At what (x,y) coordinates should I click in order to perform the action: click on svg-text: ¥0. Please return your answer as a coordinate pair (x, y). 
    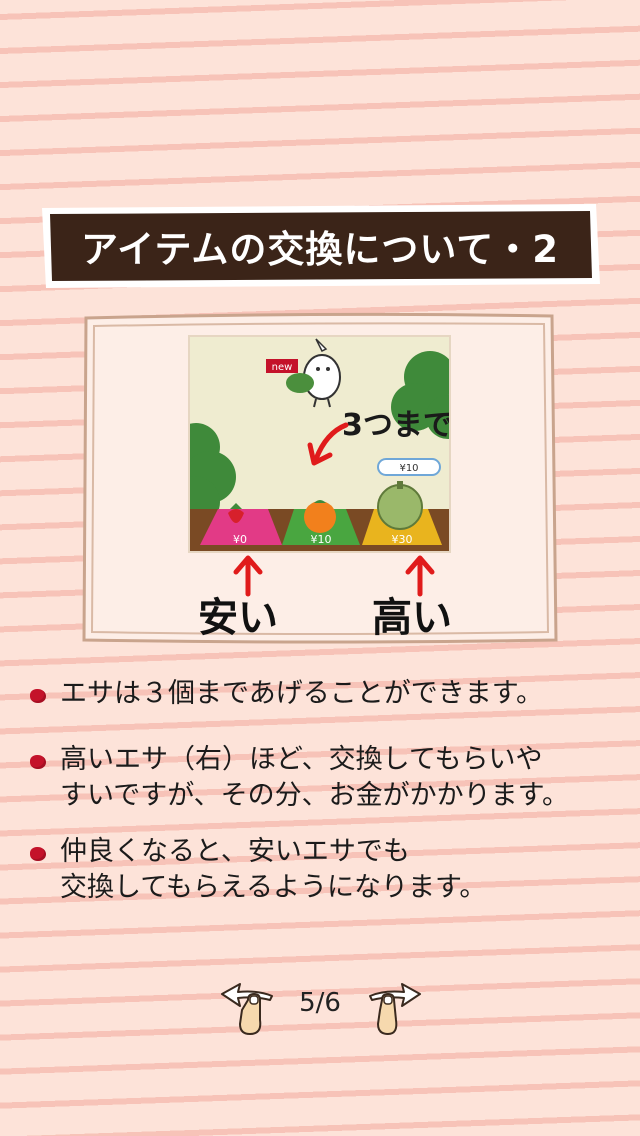
    Looking at the image, I should click on (240, 539).